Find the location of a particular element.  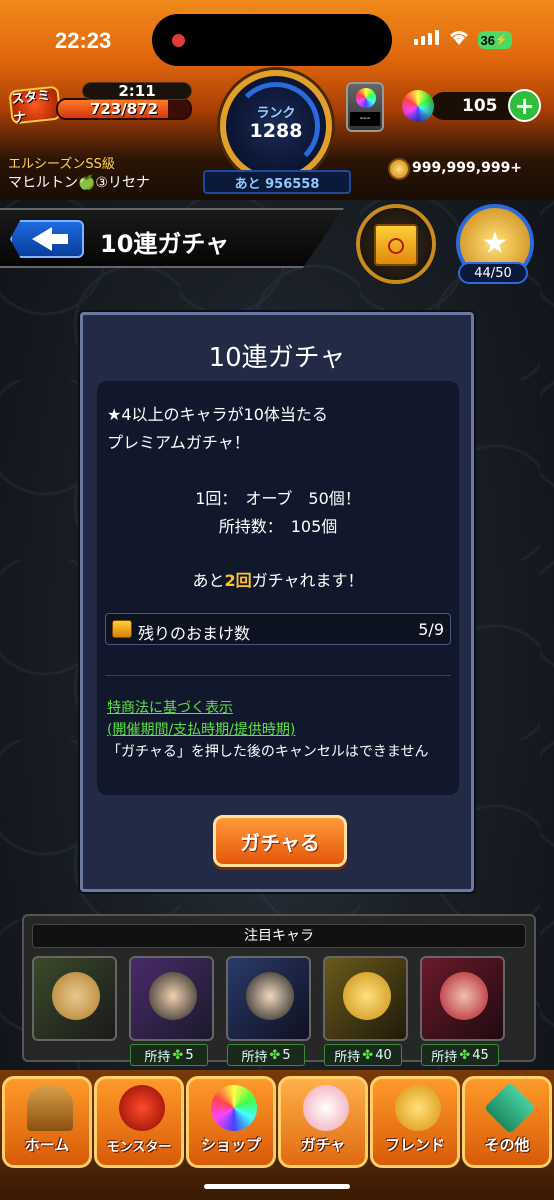

orb-count: 105 is located at coordinates (480, 106).